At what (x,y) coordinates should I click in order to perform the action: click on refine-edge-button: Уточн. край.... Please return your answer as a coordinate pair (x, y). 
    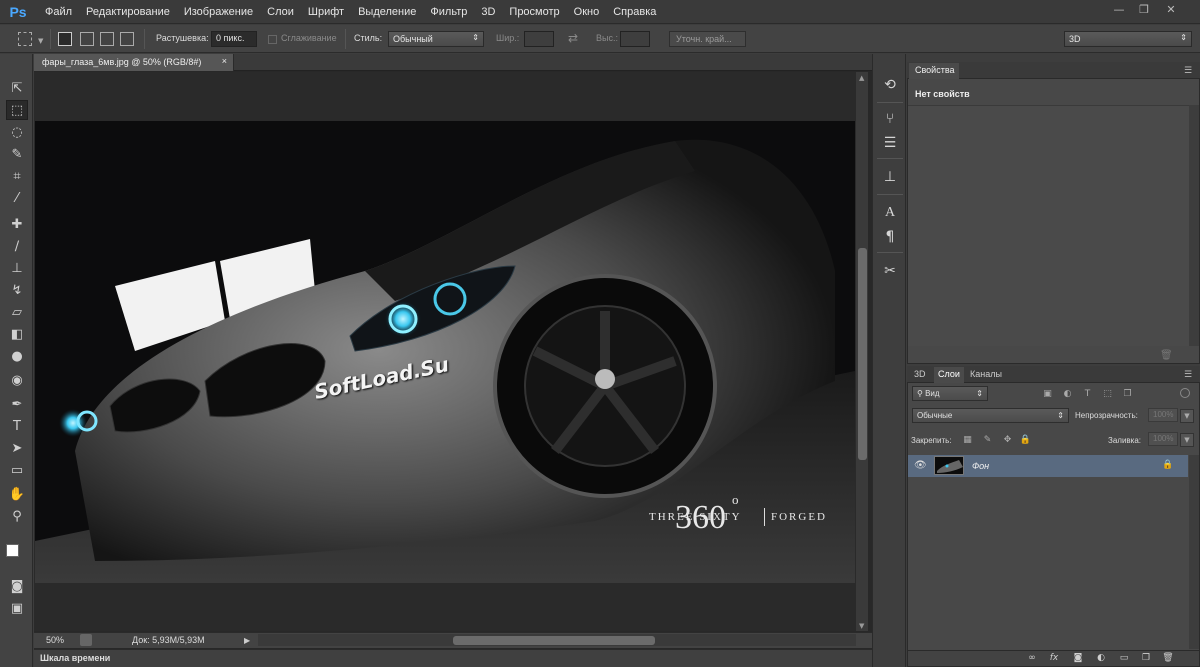
    Looking at the image, I should click on (707, 39).